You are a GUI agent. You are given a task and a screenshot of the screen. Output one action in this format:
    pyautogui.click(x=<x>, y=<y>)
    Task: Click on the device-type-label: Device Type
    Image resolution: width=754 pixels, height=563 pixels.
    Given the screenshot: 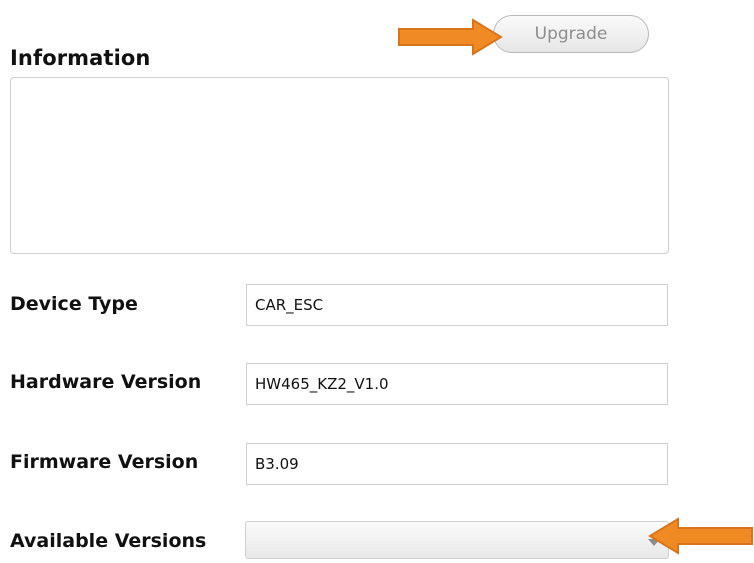 What is the action you would take?
    pyautogui.click(x=74, y=304)
    